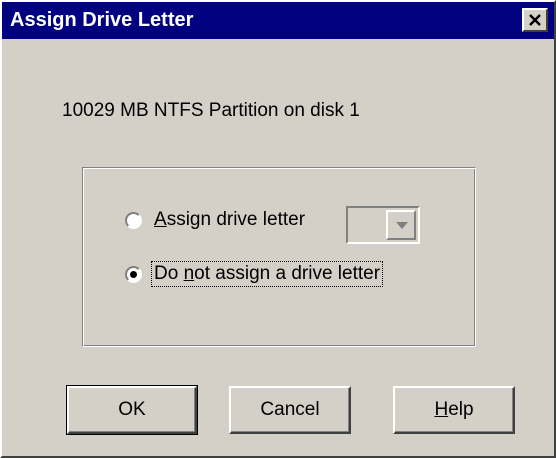  What do you see at coordinates (211, 110) in the screenshot?
I see `partition-info-label: 10029 MB NTFS Partition on disk 1` at bounding box center [211, 110].